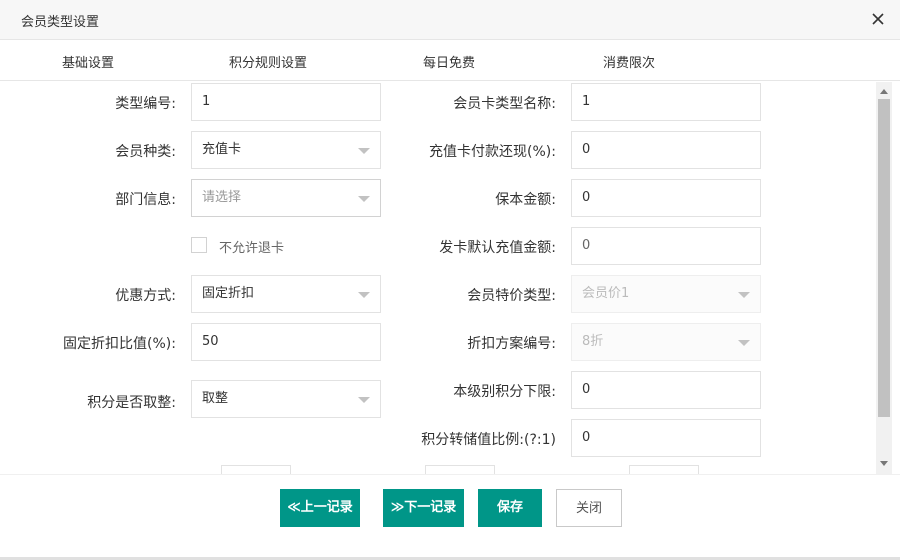 The width and height of the screenshot is (900, 560). What do you see at coordinates (629, 61) in the screenshot?
I see `tab-consumption-limit: 消费限次` at bounding box center [629, 61].